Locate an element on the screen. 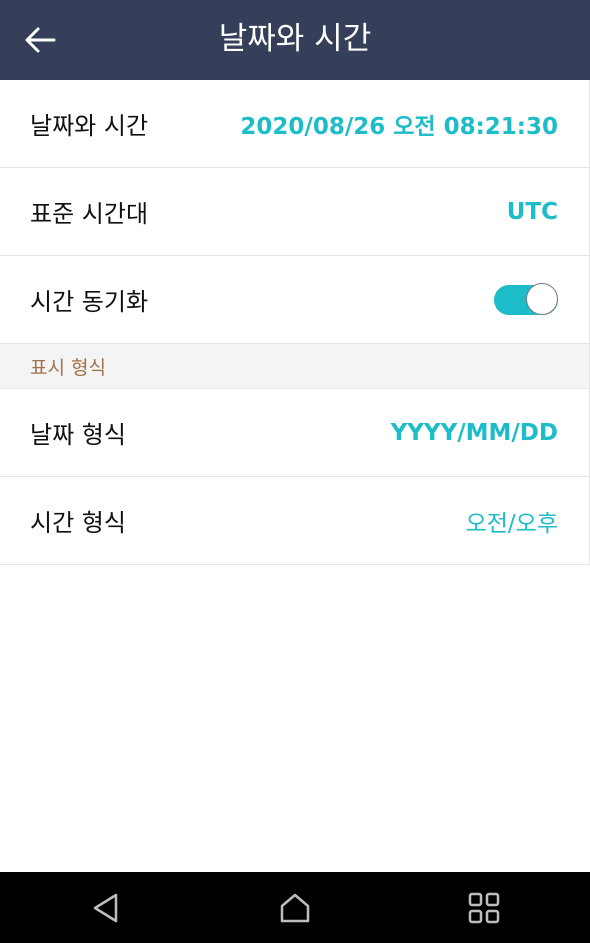  app-header: 날짜와 시간 is located at coordinates (295, 40).